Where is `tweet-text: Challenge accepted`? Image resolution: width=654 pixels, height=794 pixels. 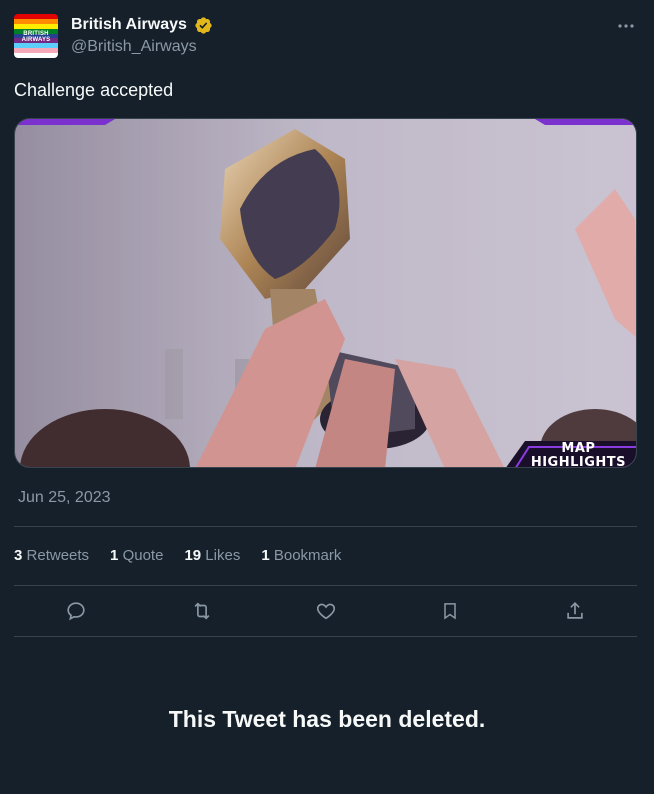 tweet-text: Challenge accepted is located at coordinates (94, 90).